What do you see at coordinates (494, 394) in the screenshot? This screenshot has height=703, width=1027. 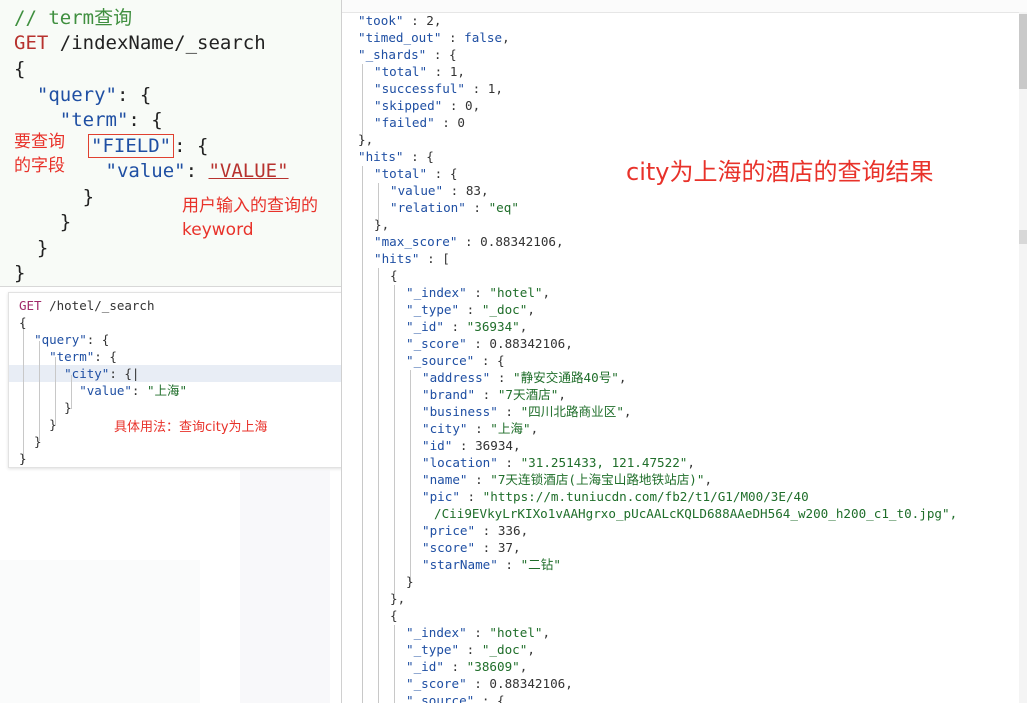 I see `json-source-brand: "brand" : "7天酒店",` at bounding box center [494, 394].